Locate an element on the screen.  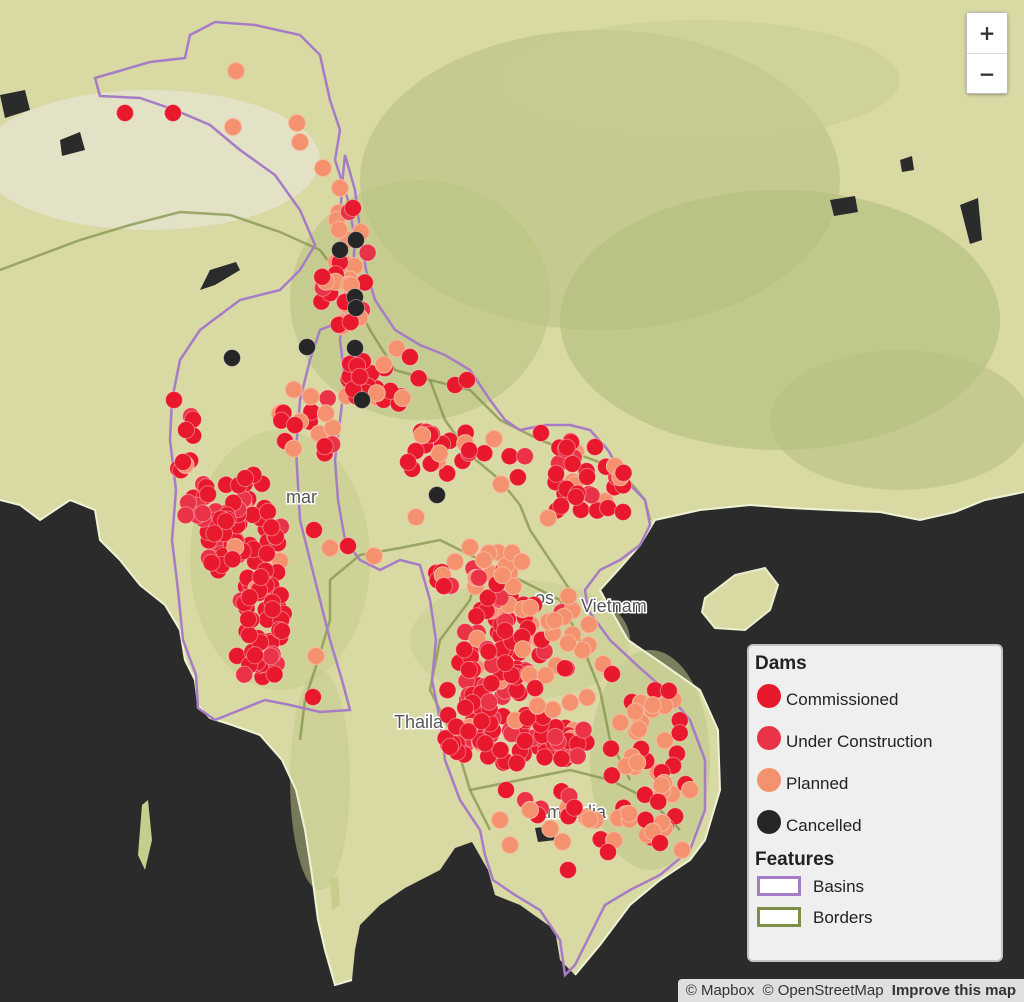
zoom-out-button: − is located at coordinates (987, 73).